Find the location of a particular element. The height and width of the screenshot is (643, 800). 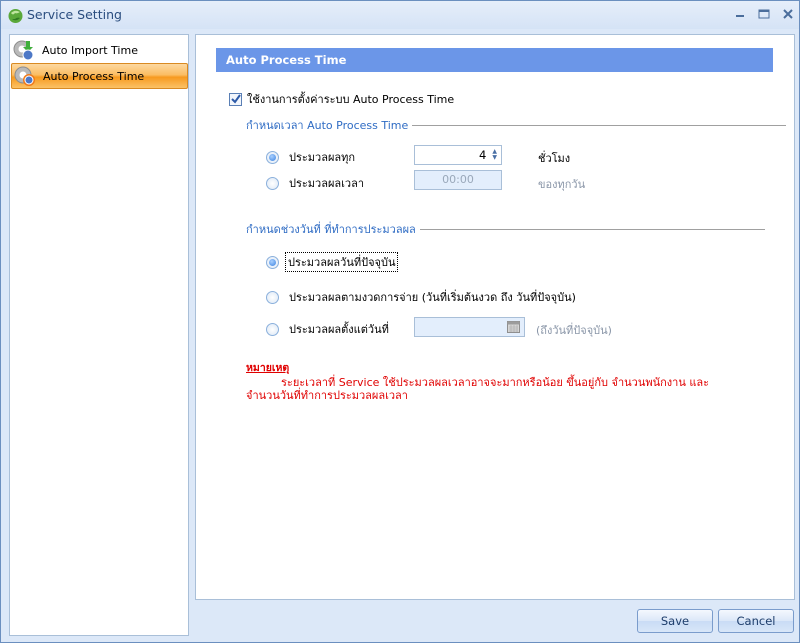

radio-label: ประมวลผลตั้งแต่วันที่ is located at coordinates (339, 329).